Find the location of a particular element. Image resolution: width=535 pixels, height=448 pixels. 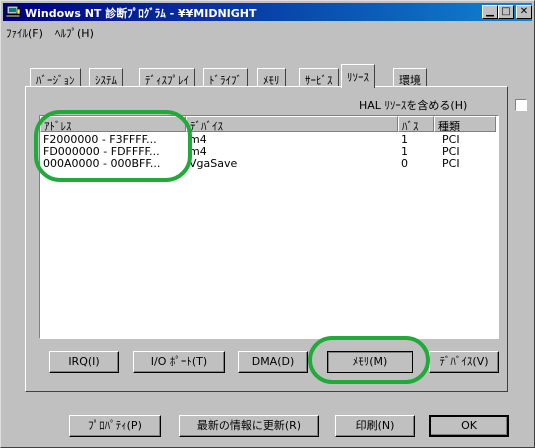

tab-memory: ﾒﾓﾘ is located at coordinates (271, 77).